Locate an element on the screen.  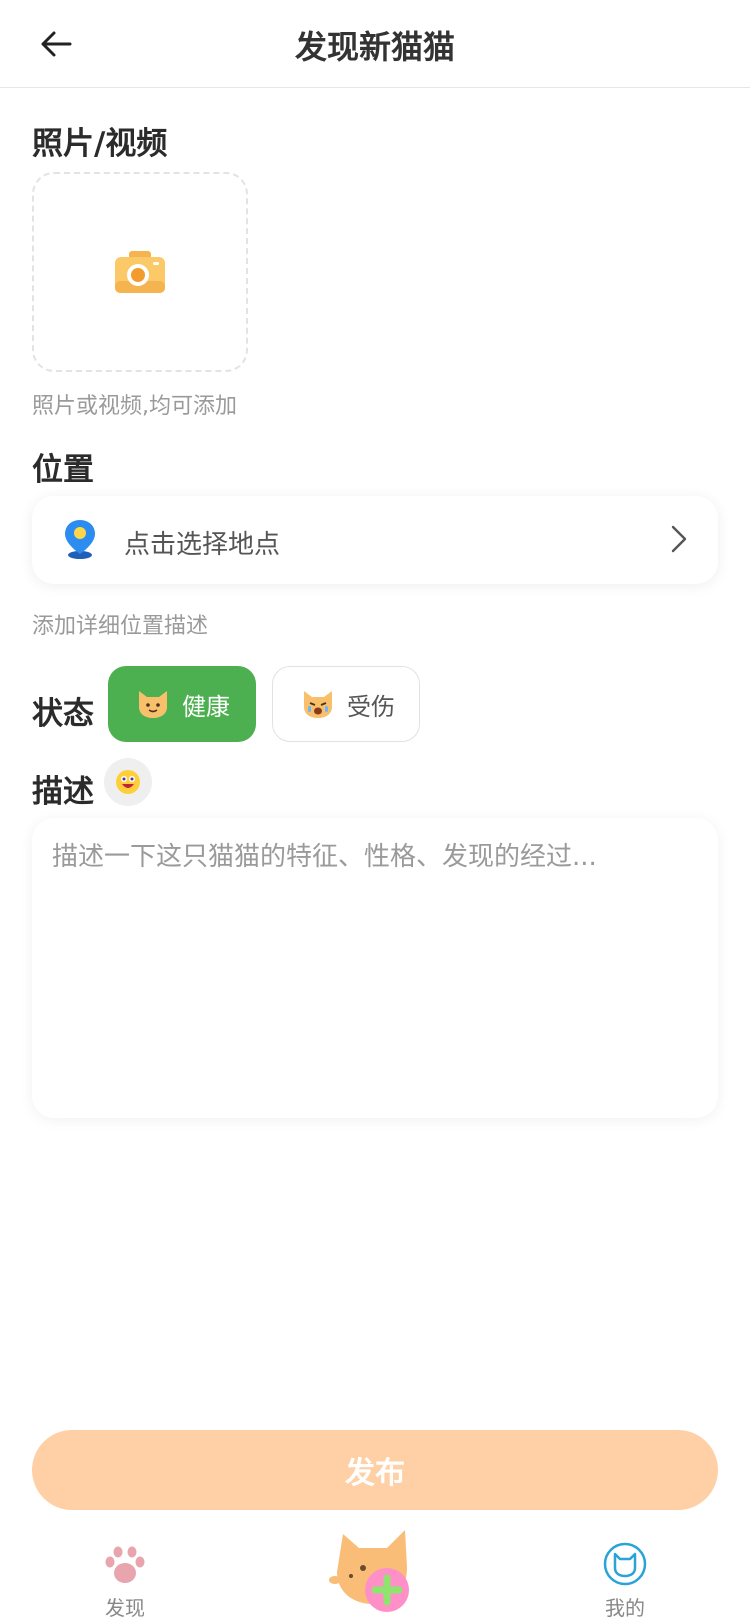
emoji-button is located at coordinates (128, 782).